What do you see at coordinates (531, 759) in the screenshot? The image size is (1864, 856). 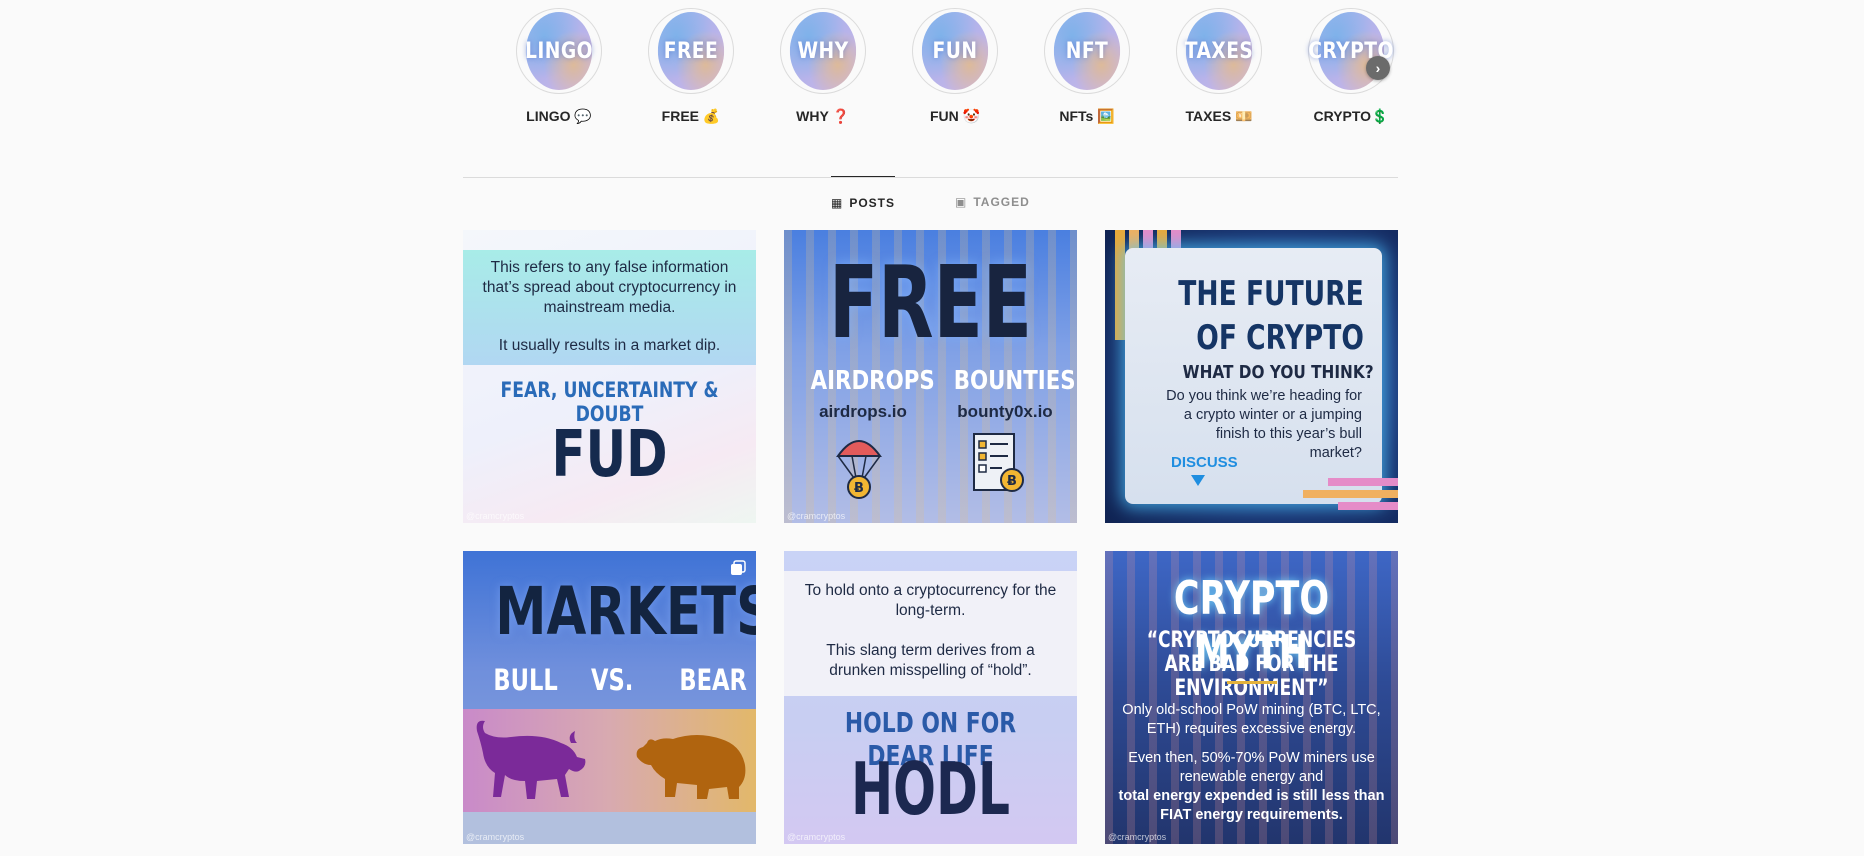 I see `bull-icon` at bounding box center [531, 759].